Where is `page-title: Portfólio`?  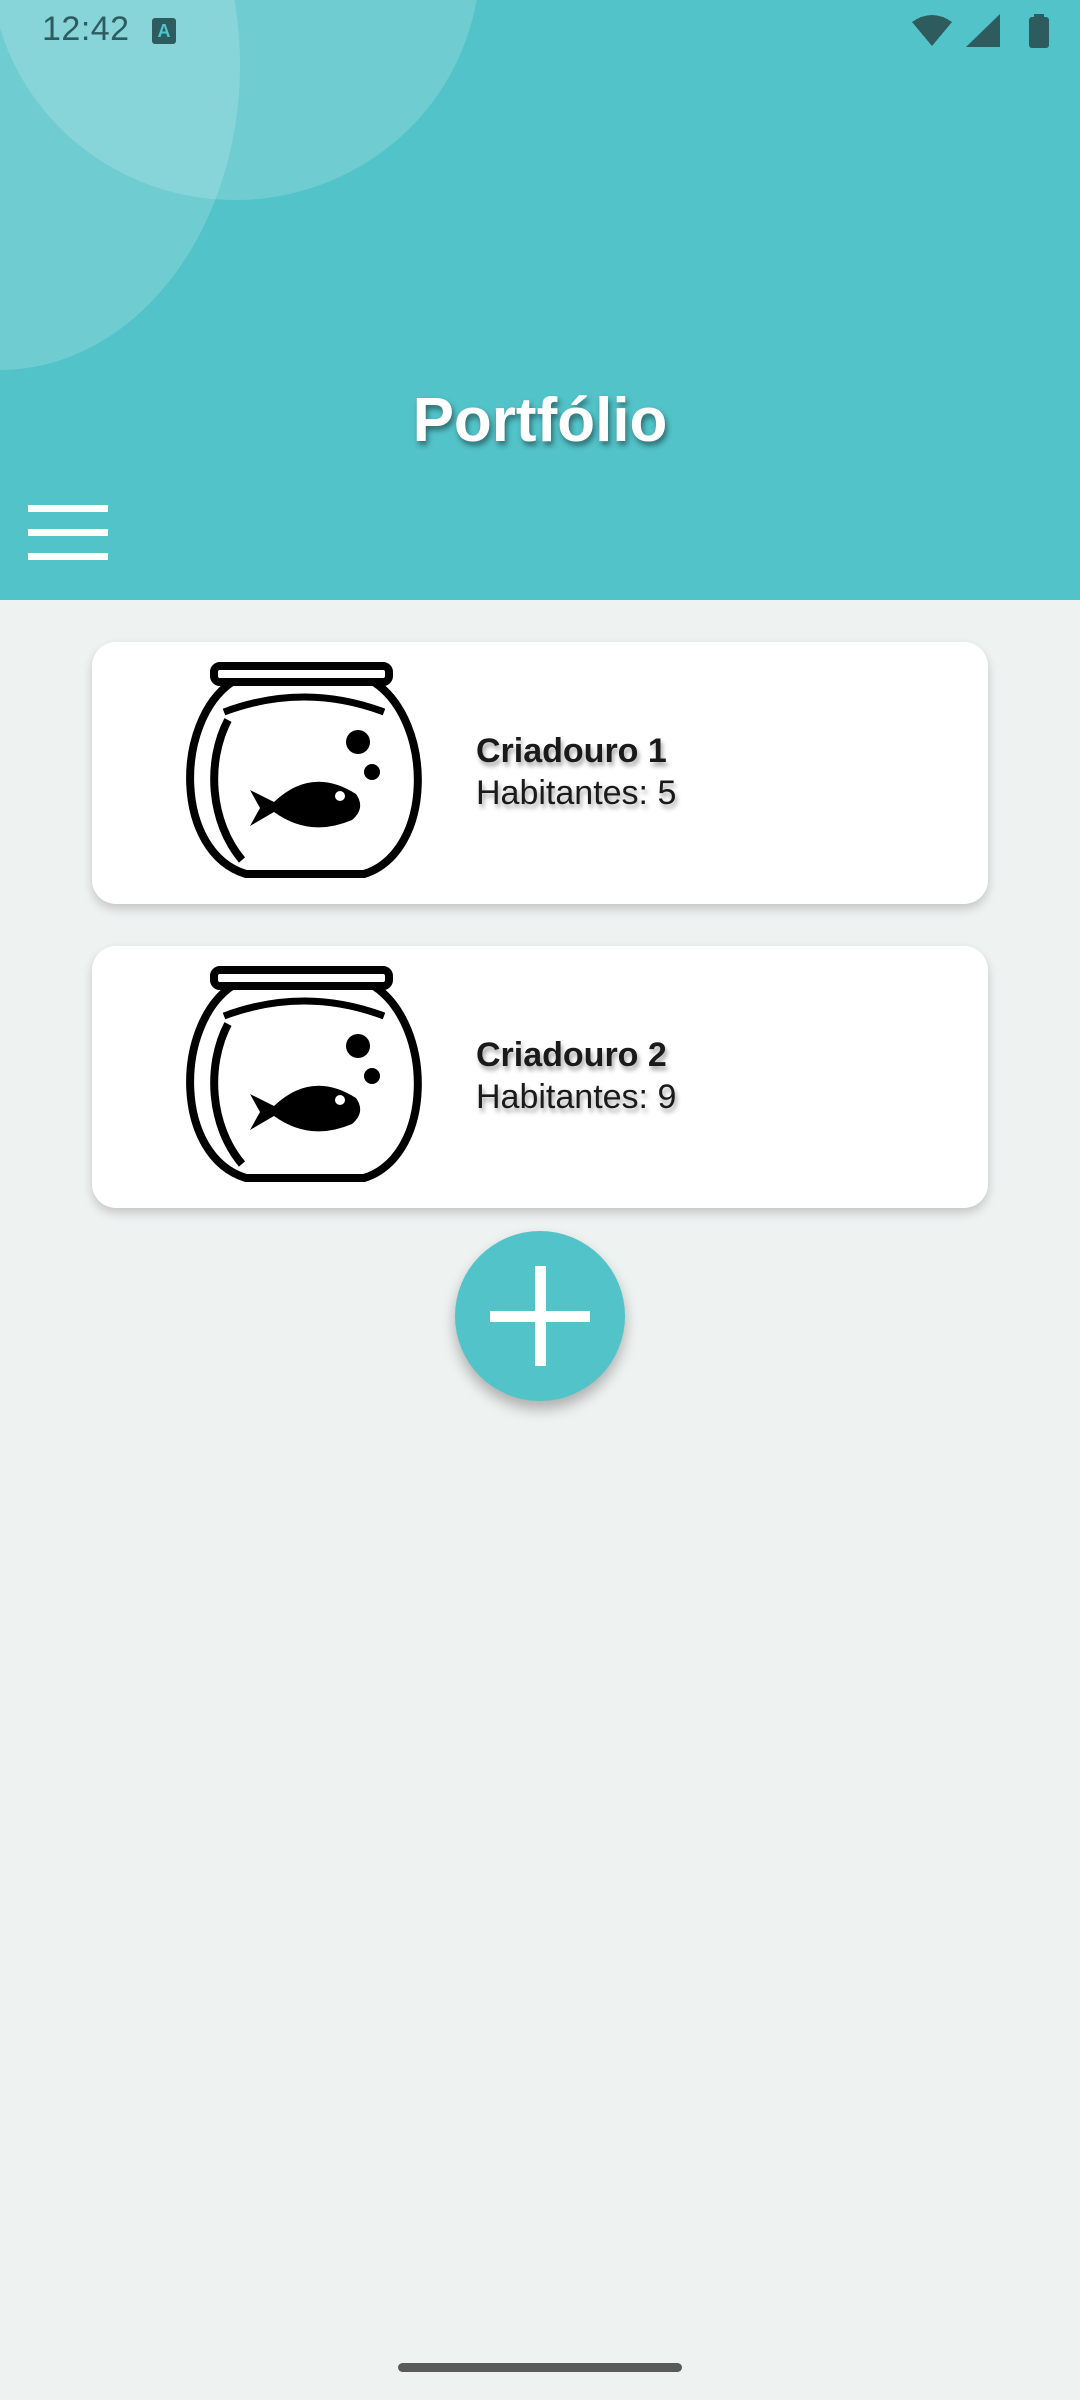 page-title: Portfólio is located at coordinates (540, 420).